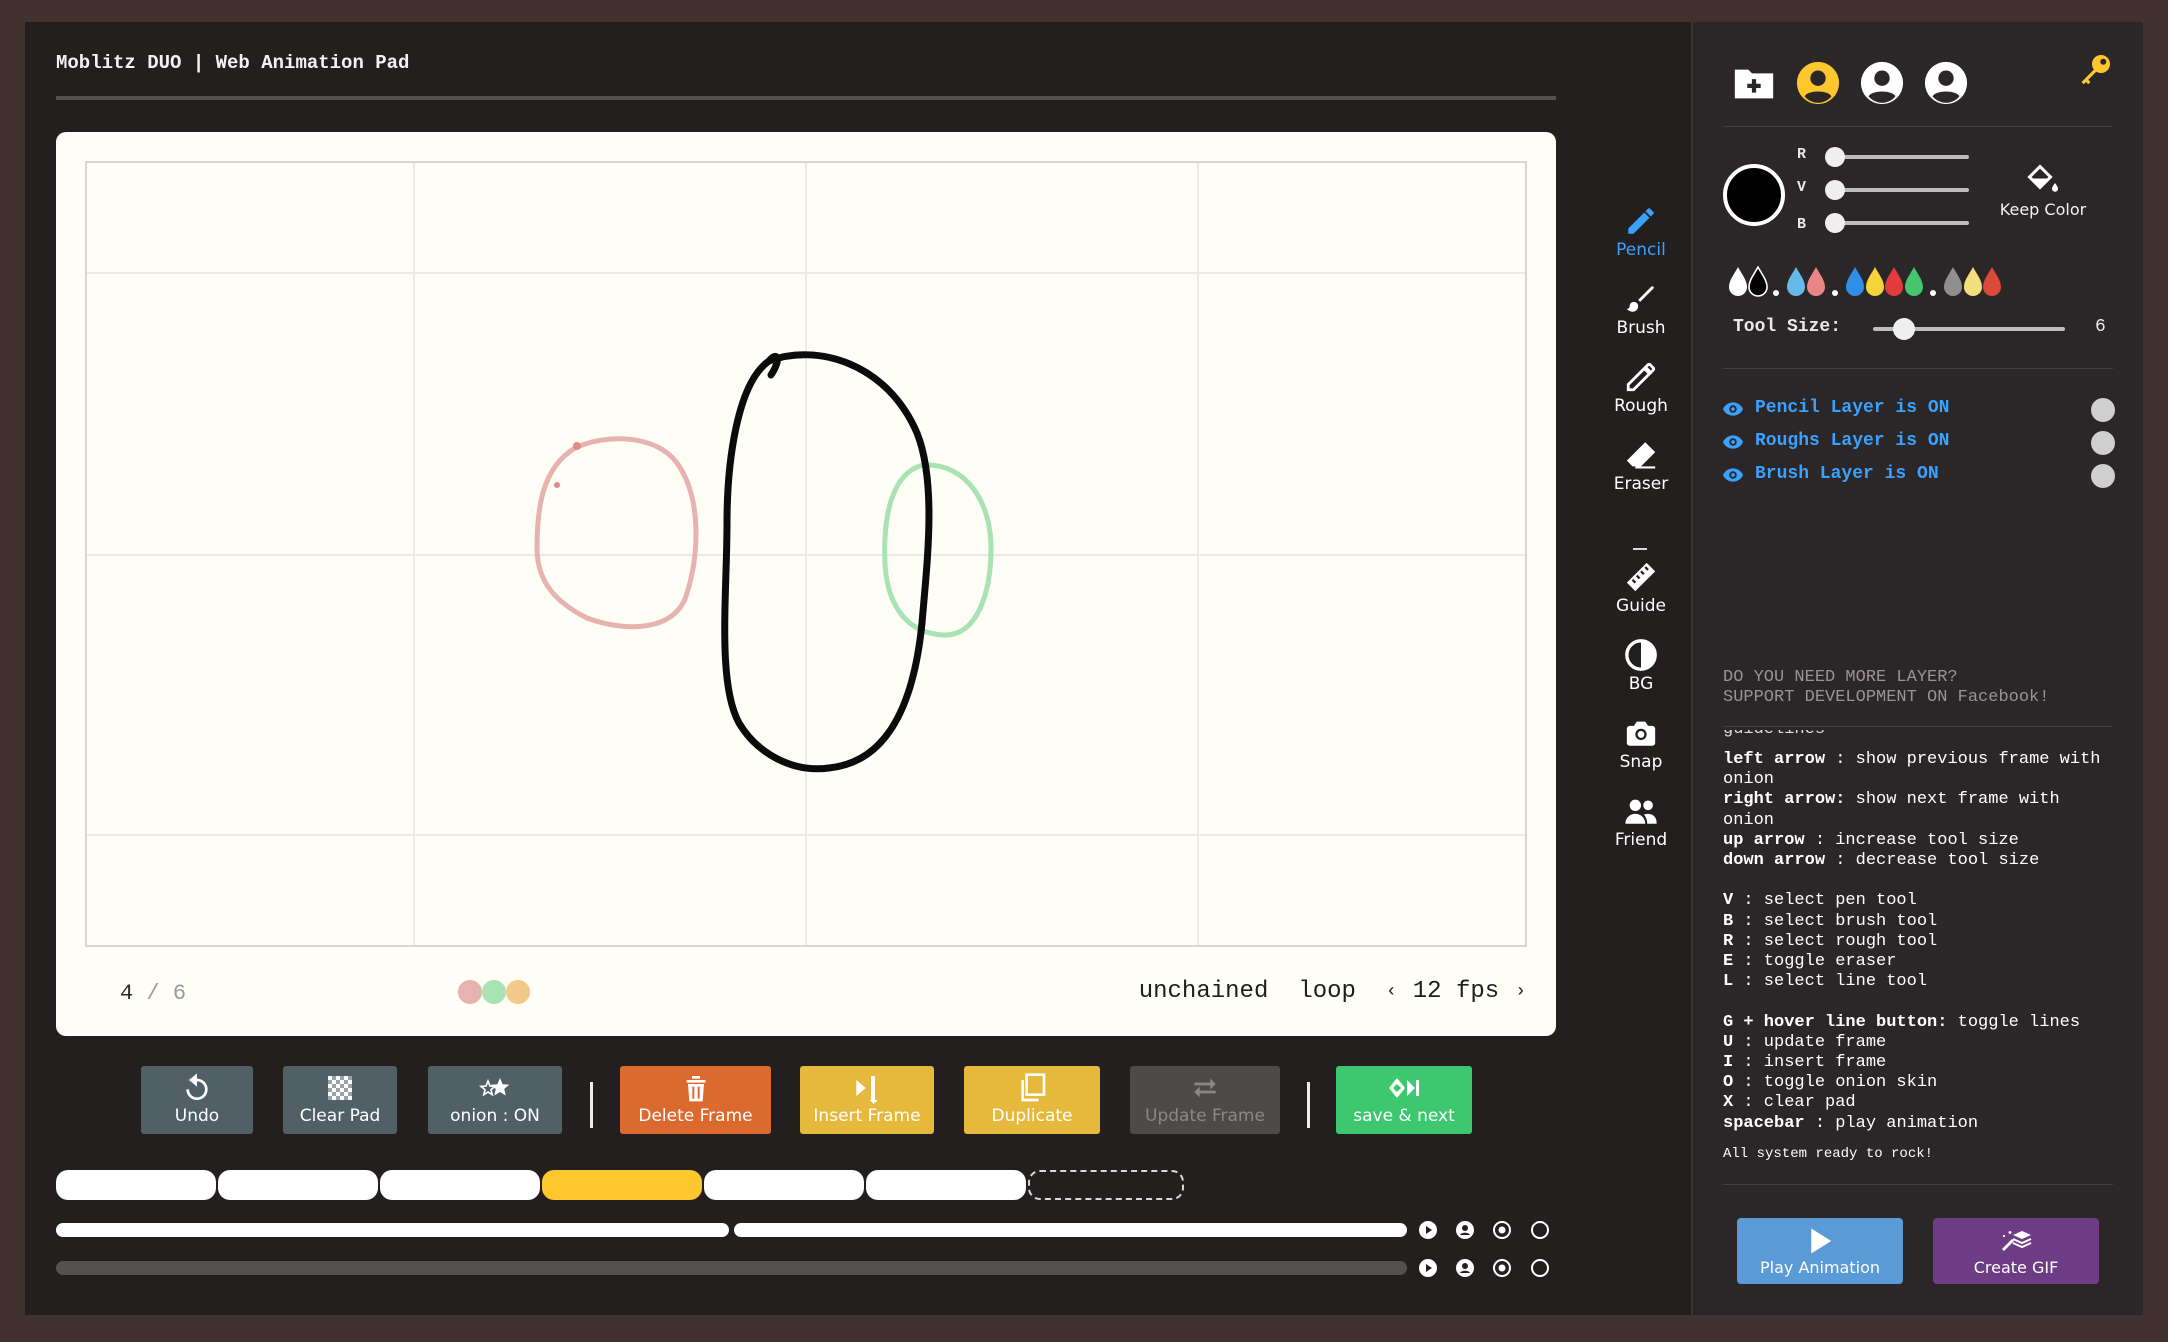 Image resolution: width=2168 pixels, height=1342 pixels. I want to click on red-slider-thumb, so click(1835, 157).